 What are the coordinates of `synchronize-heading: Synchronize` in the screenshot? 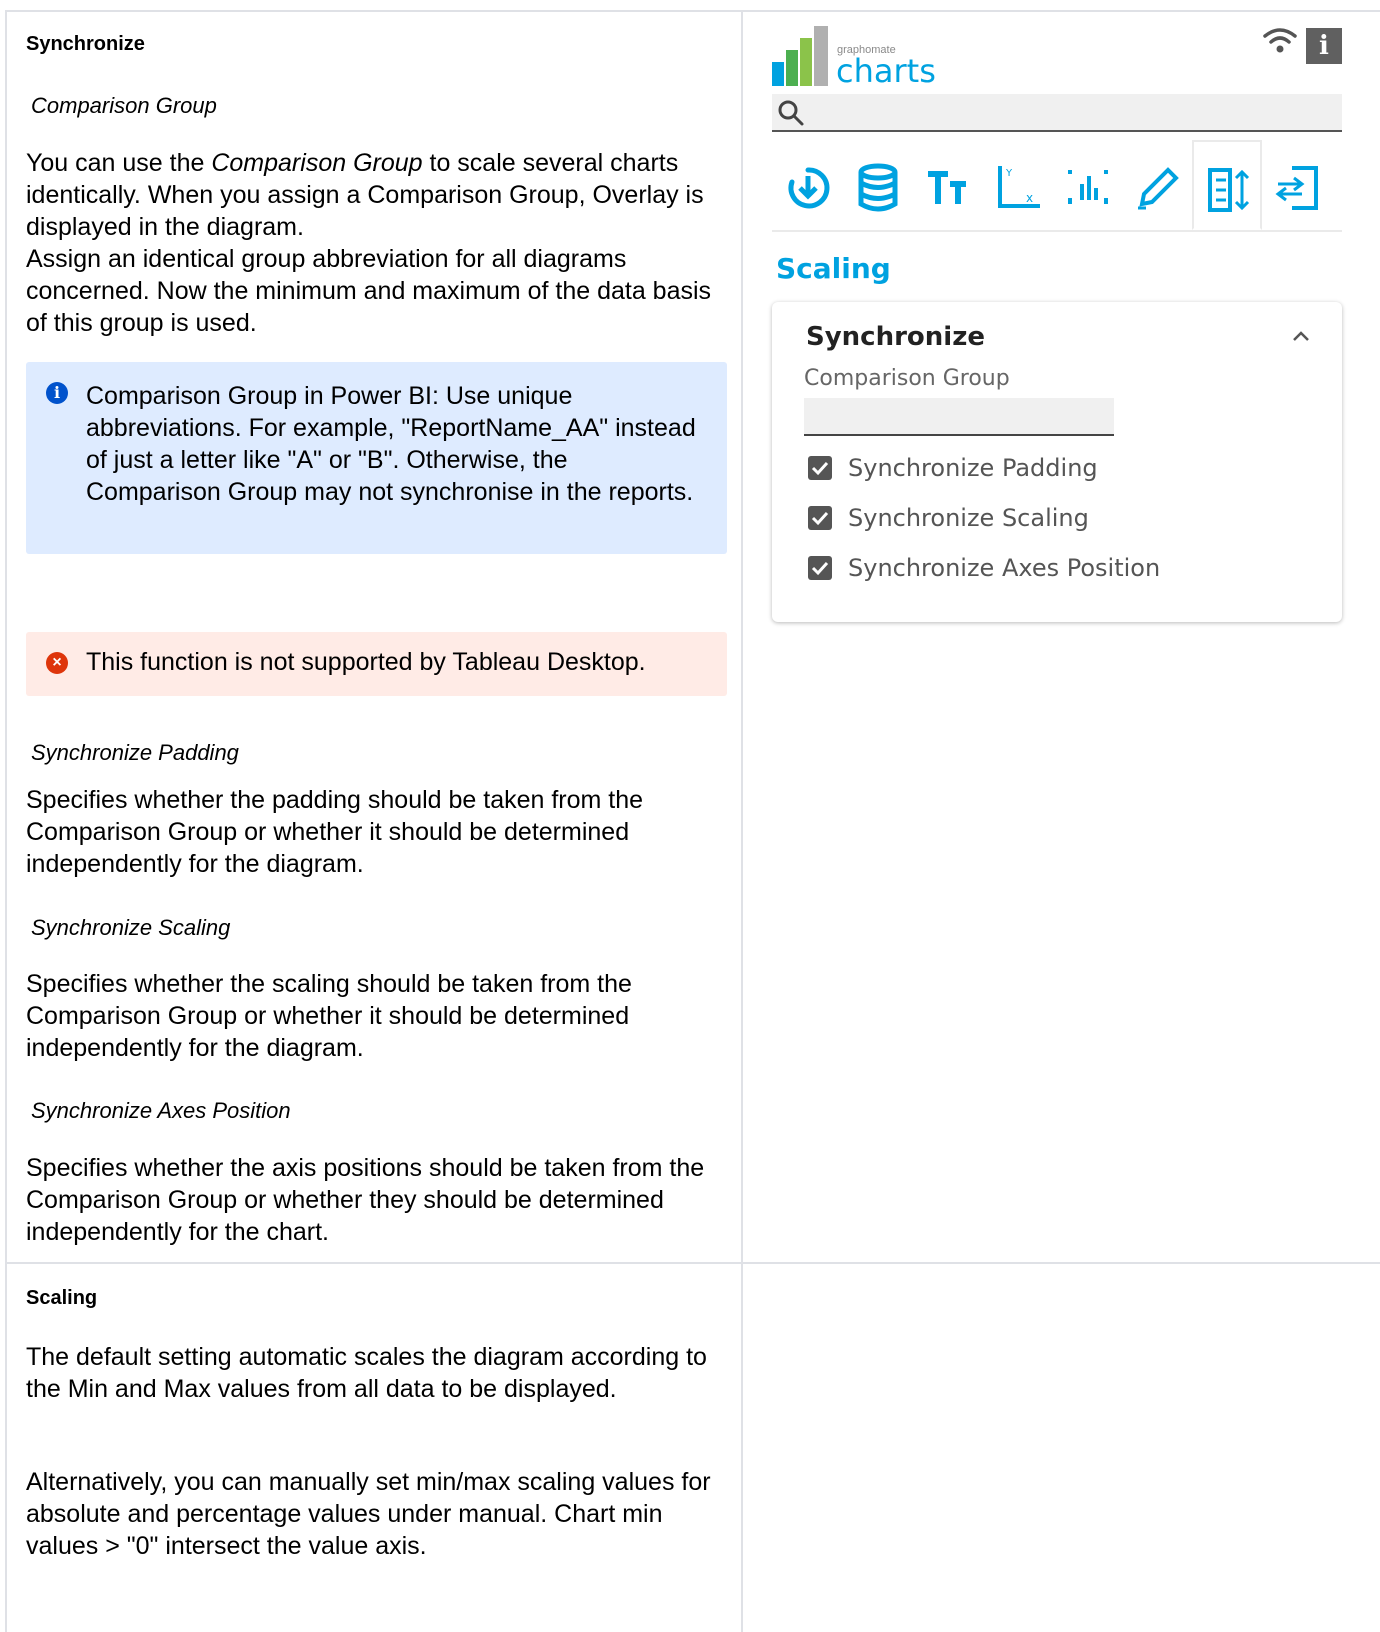 It's located at (85, 44).